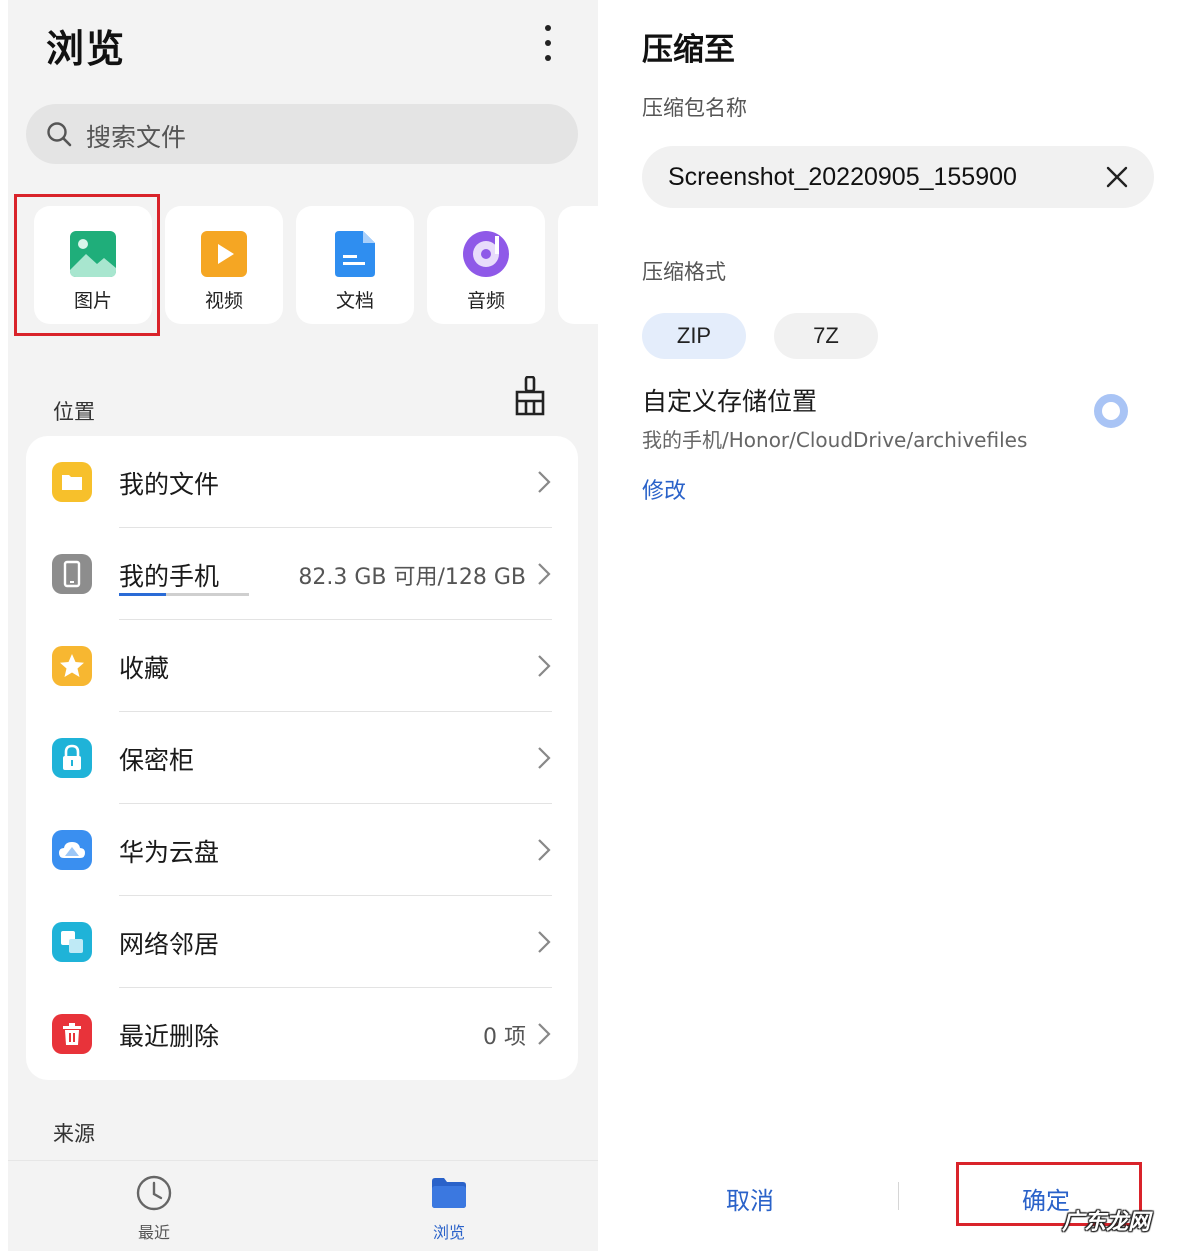 The height and width of the screenshot is (1251, 1200). What do you see at coordinates (59, 134) in the screenshot?
I see `search-icon` at bounding box center [59, 134].